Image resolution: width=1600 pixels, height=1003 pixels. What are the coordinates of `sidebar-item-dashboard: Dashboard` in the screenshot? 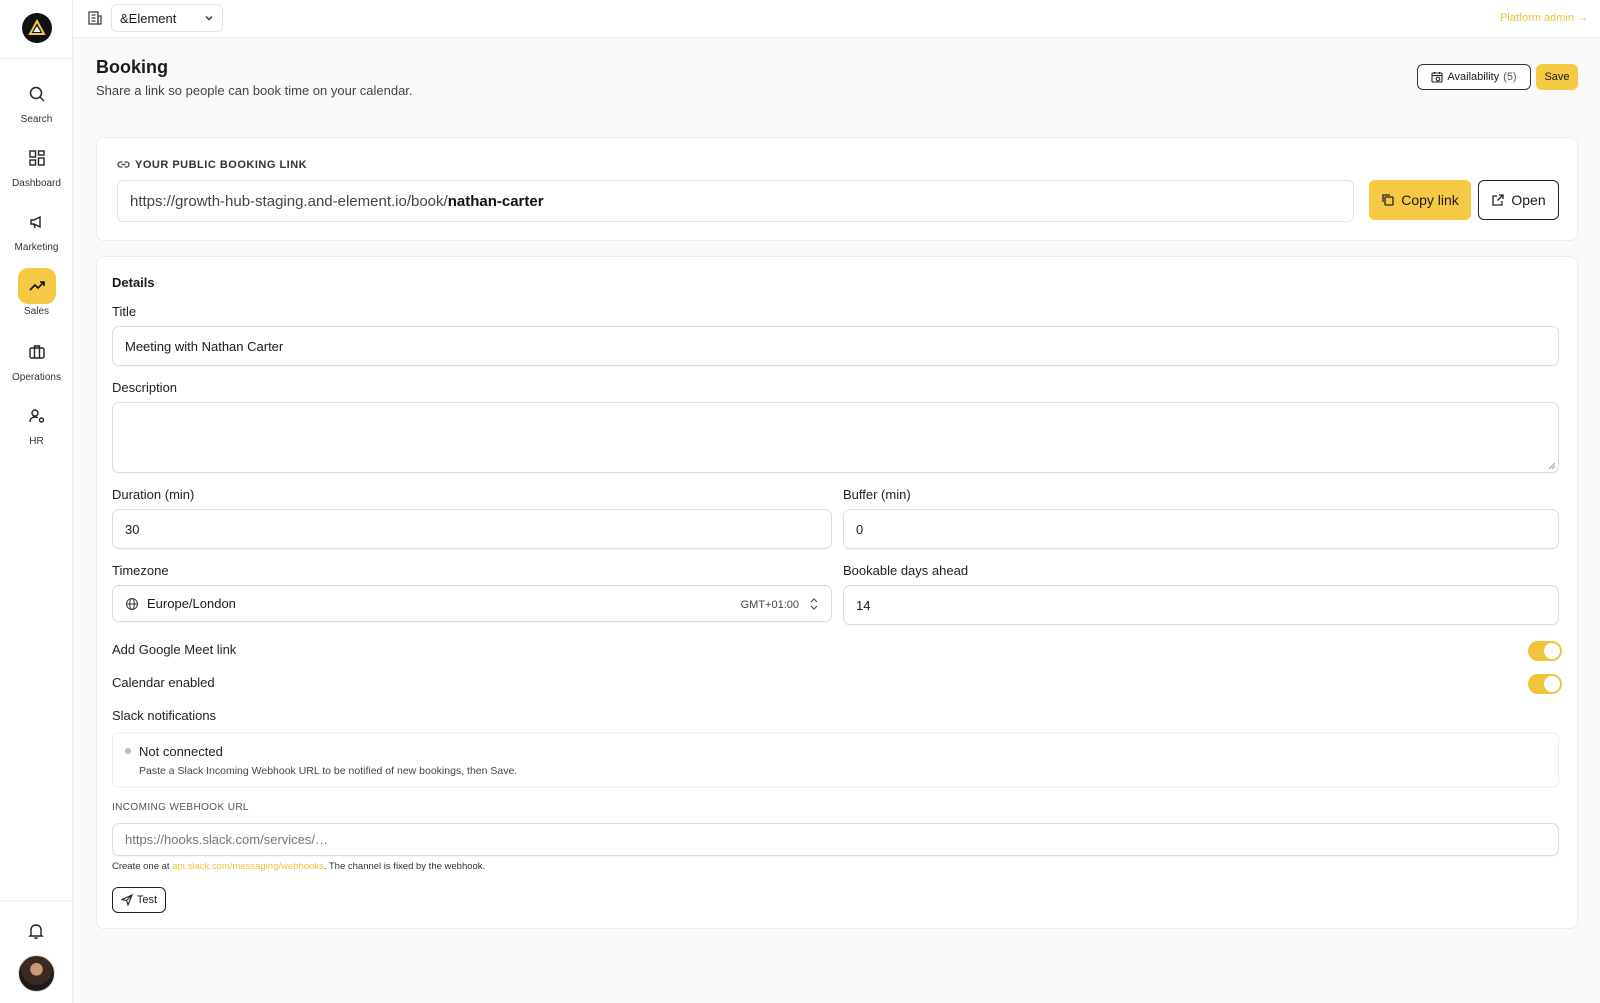 It's located at (36, 164).